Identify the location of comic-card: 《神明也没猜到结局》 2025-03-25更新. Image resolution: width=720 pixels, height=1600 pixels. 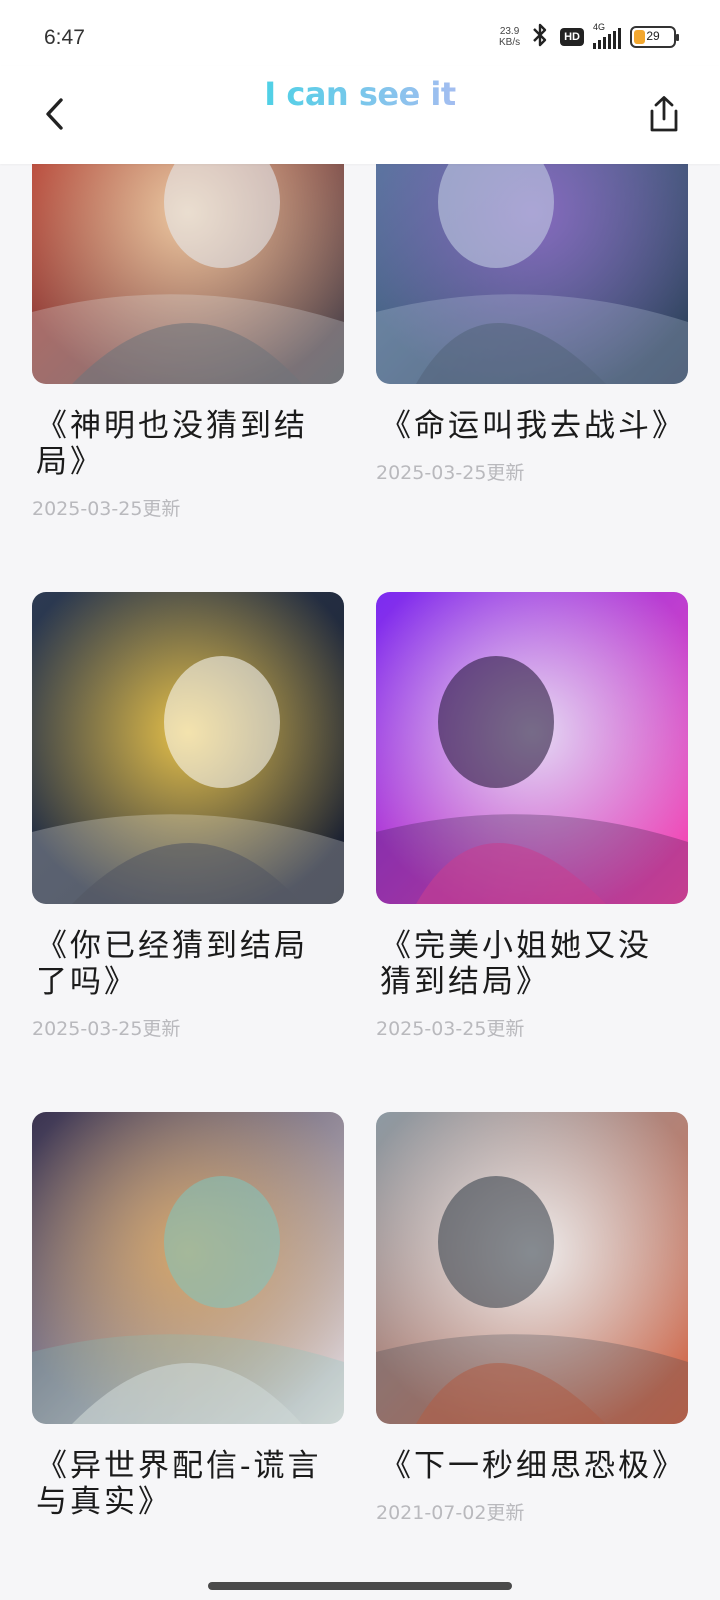
(188, 378).